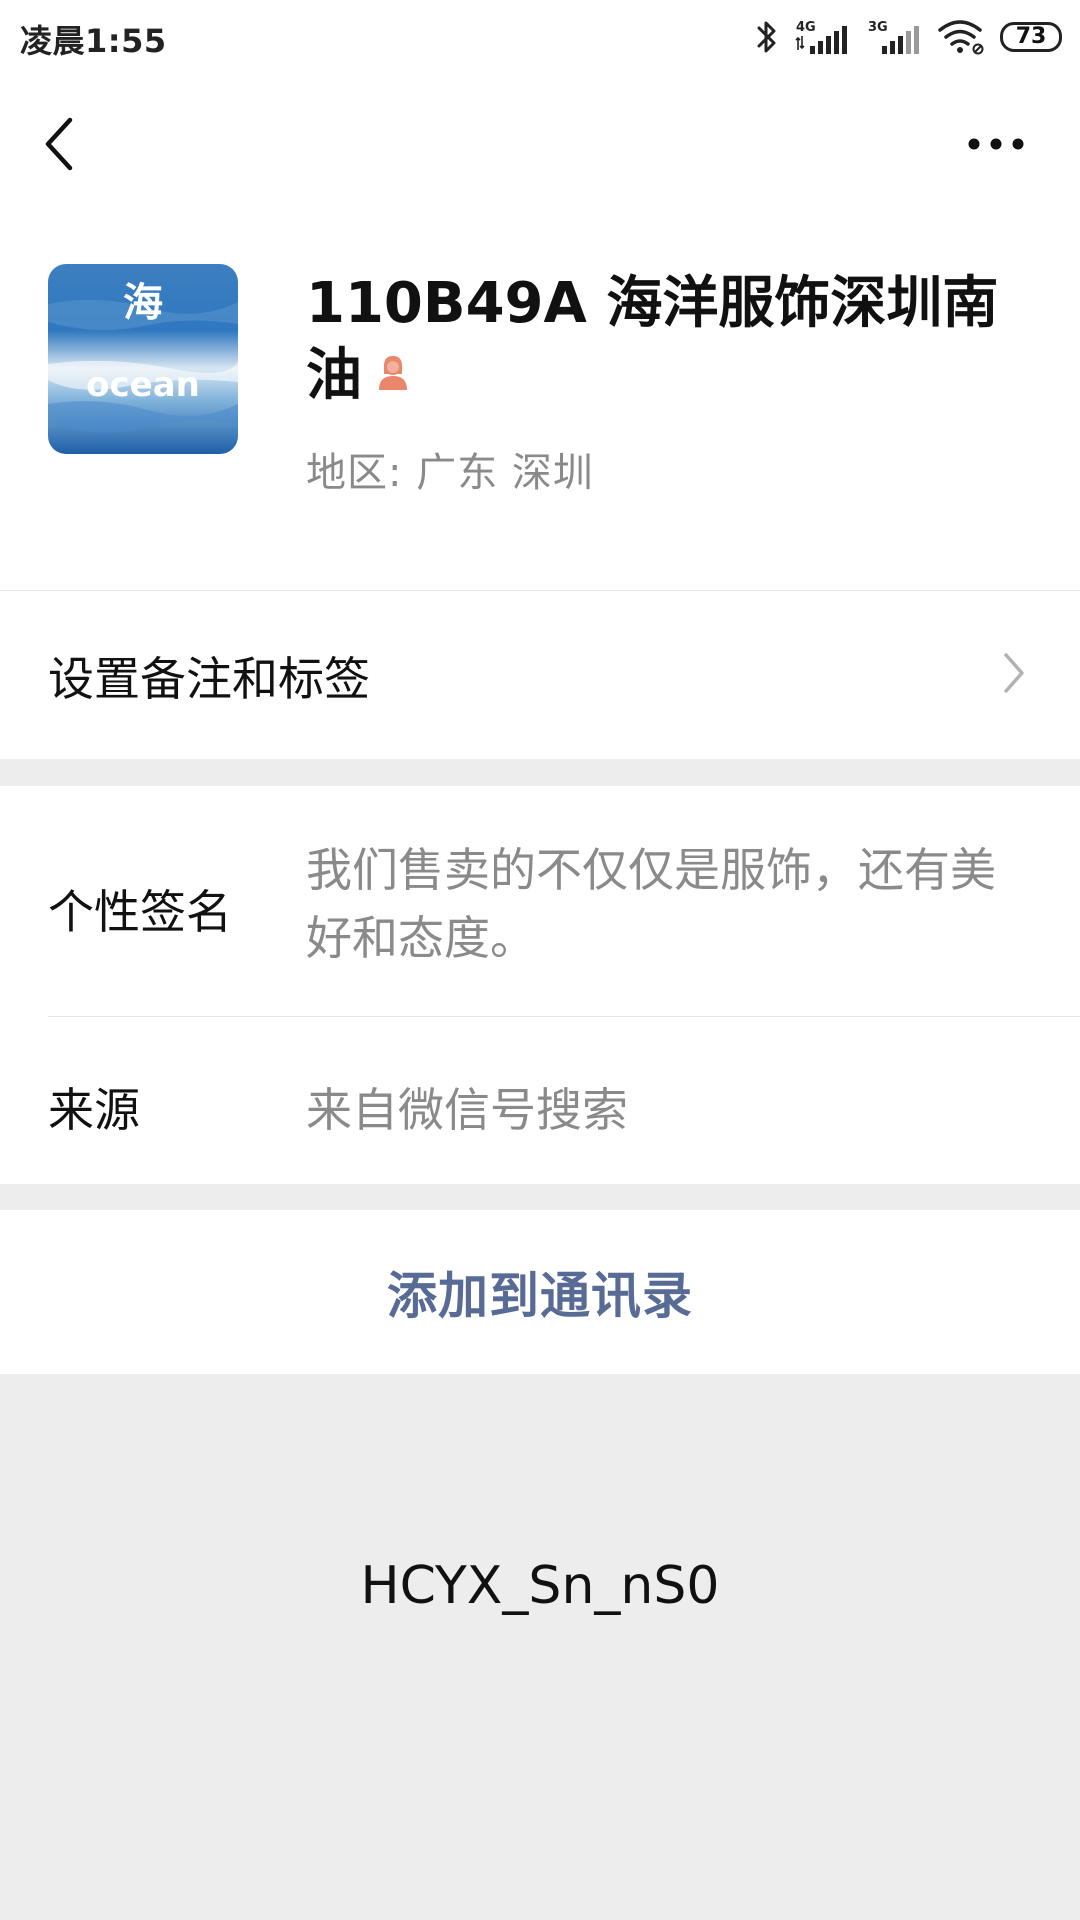 This screenshot has height=1920, width=1080. Describe the element at coordinates (540, 1296) in the screenshot. I see `add-to-contacts-label: 添加到通讯录` at that location.